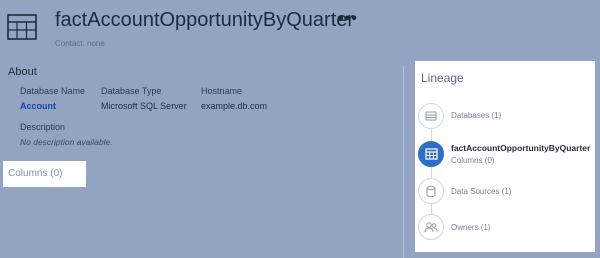 The height and width of the screenshot is (258, 600). I want to click on datasource-icon, so click(431, 191).